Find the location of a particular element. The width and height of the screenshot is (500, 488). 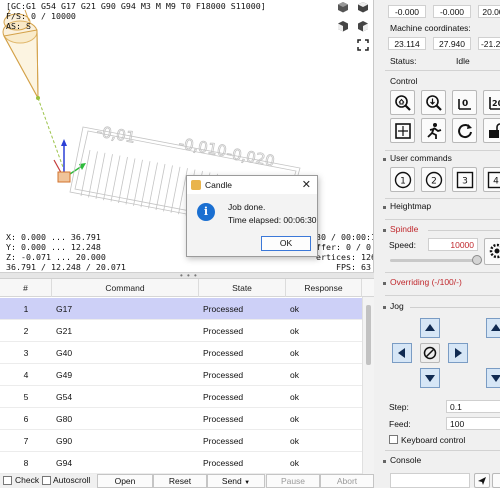

table-row: 6 G80 Processed ok is located at coordinates (181, 419).